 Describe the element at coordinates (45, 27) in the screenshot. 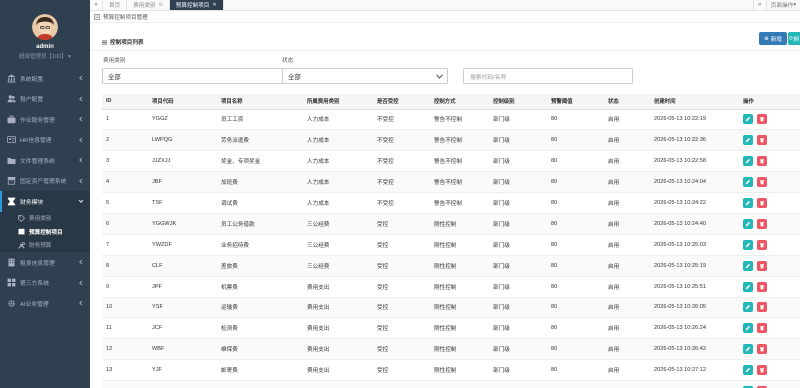

I see `avatar` at that location.